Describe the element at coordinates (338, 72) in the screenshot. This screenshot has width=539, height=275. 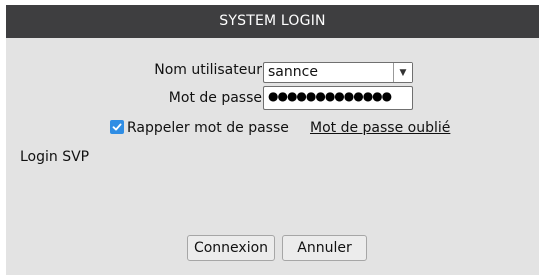
I see `username-select: sannce ▼` at that location.